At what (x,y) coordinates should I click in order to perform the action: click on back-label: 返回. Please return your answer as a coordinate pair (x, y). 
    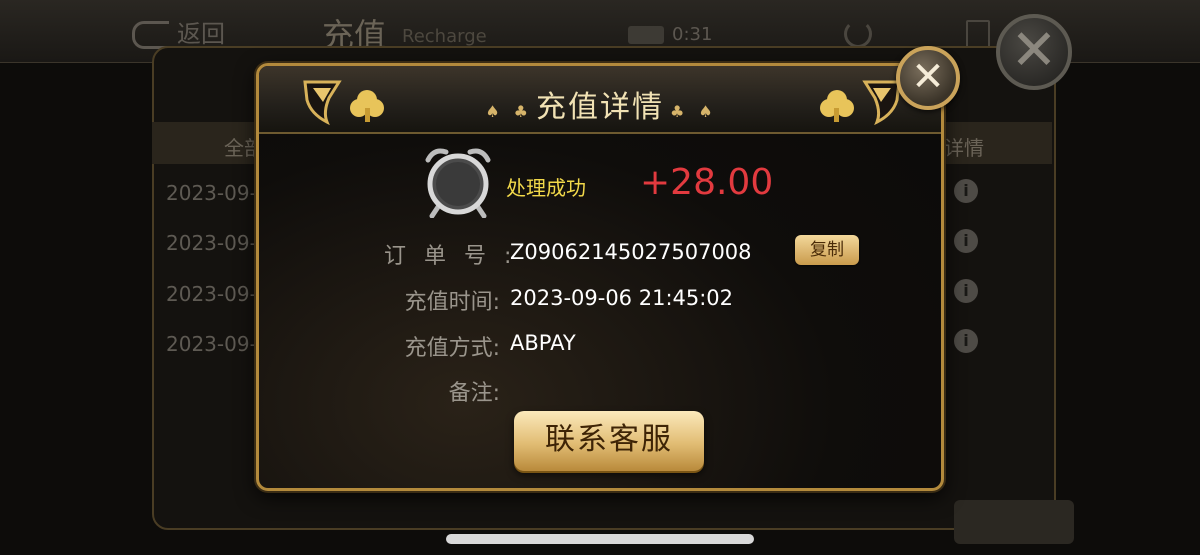
    Looking at the image, I should click on (201, 34).